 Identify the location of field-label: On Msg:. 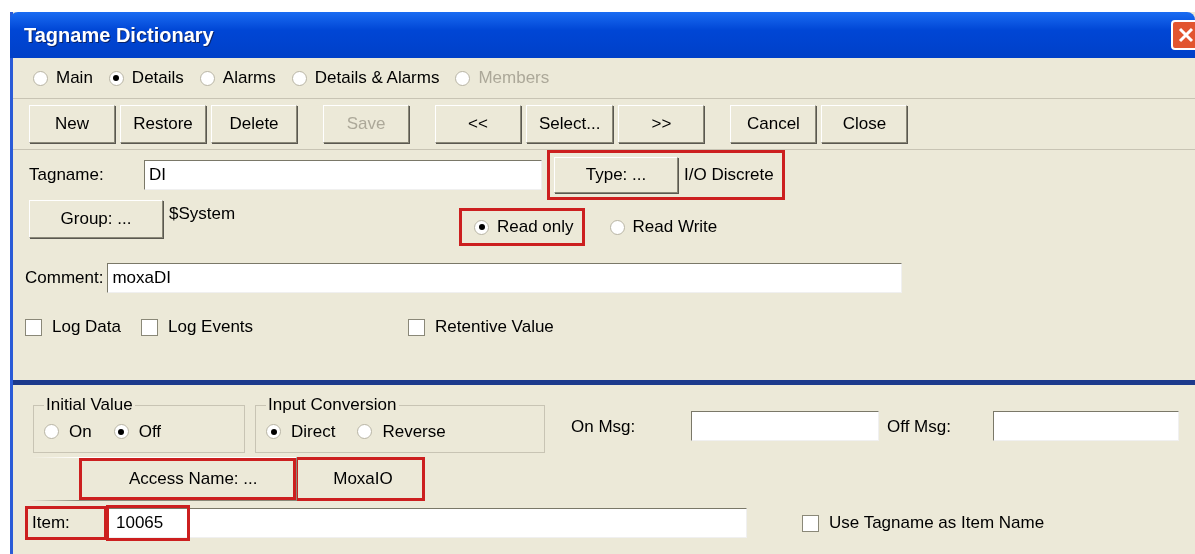
(604, 427).